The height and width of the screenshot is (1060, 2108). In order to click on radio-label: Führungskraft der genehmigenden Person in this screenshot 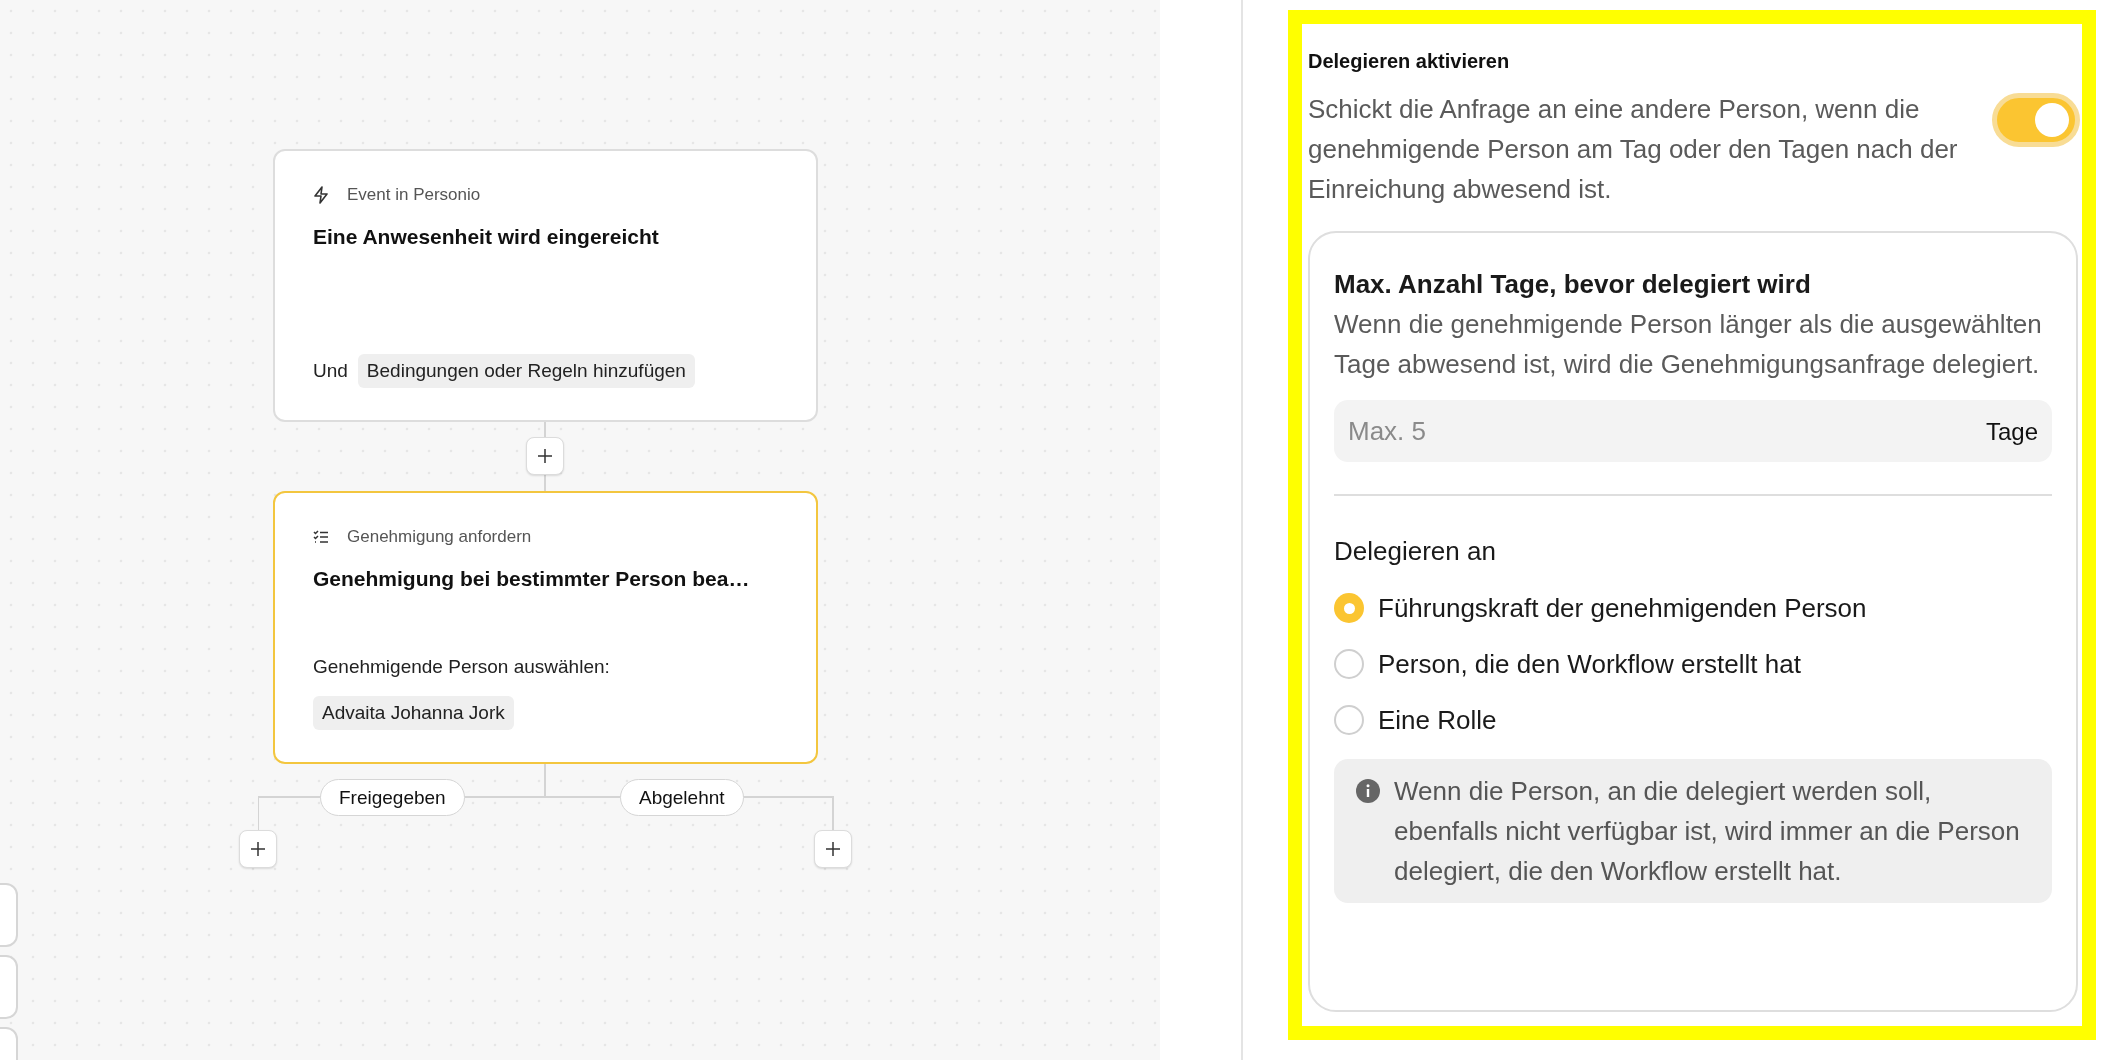, I will do `click(1622, 608)`.